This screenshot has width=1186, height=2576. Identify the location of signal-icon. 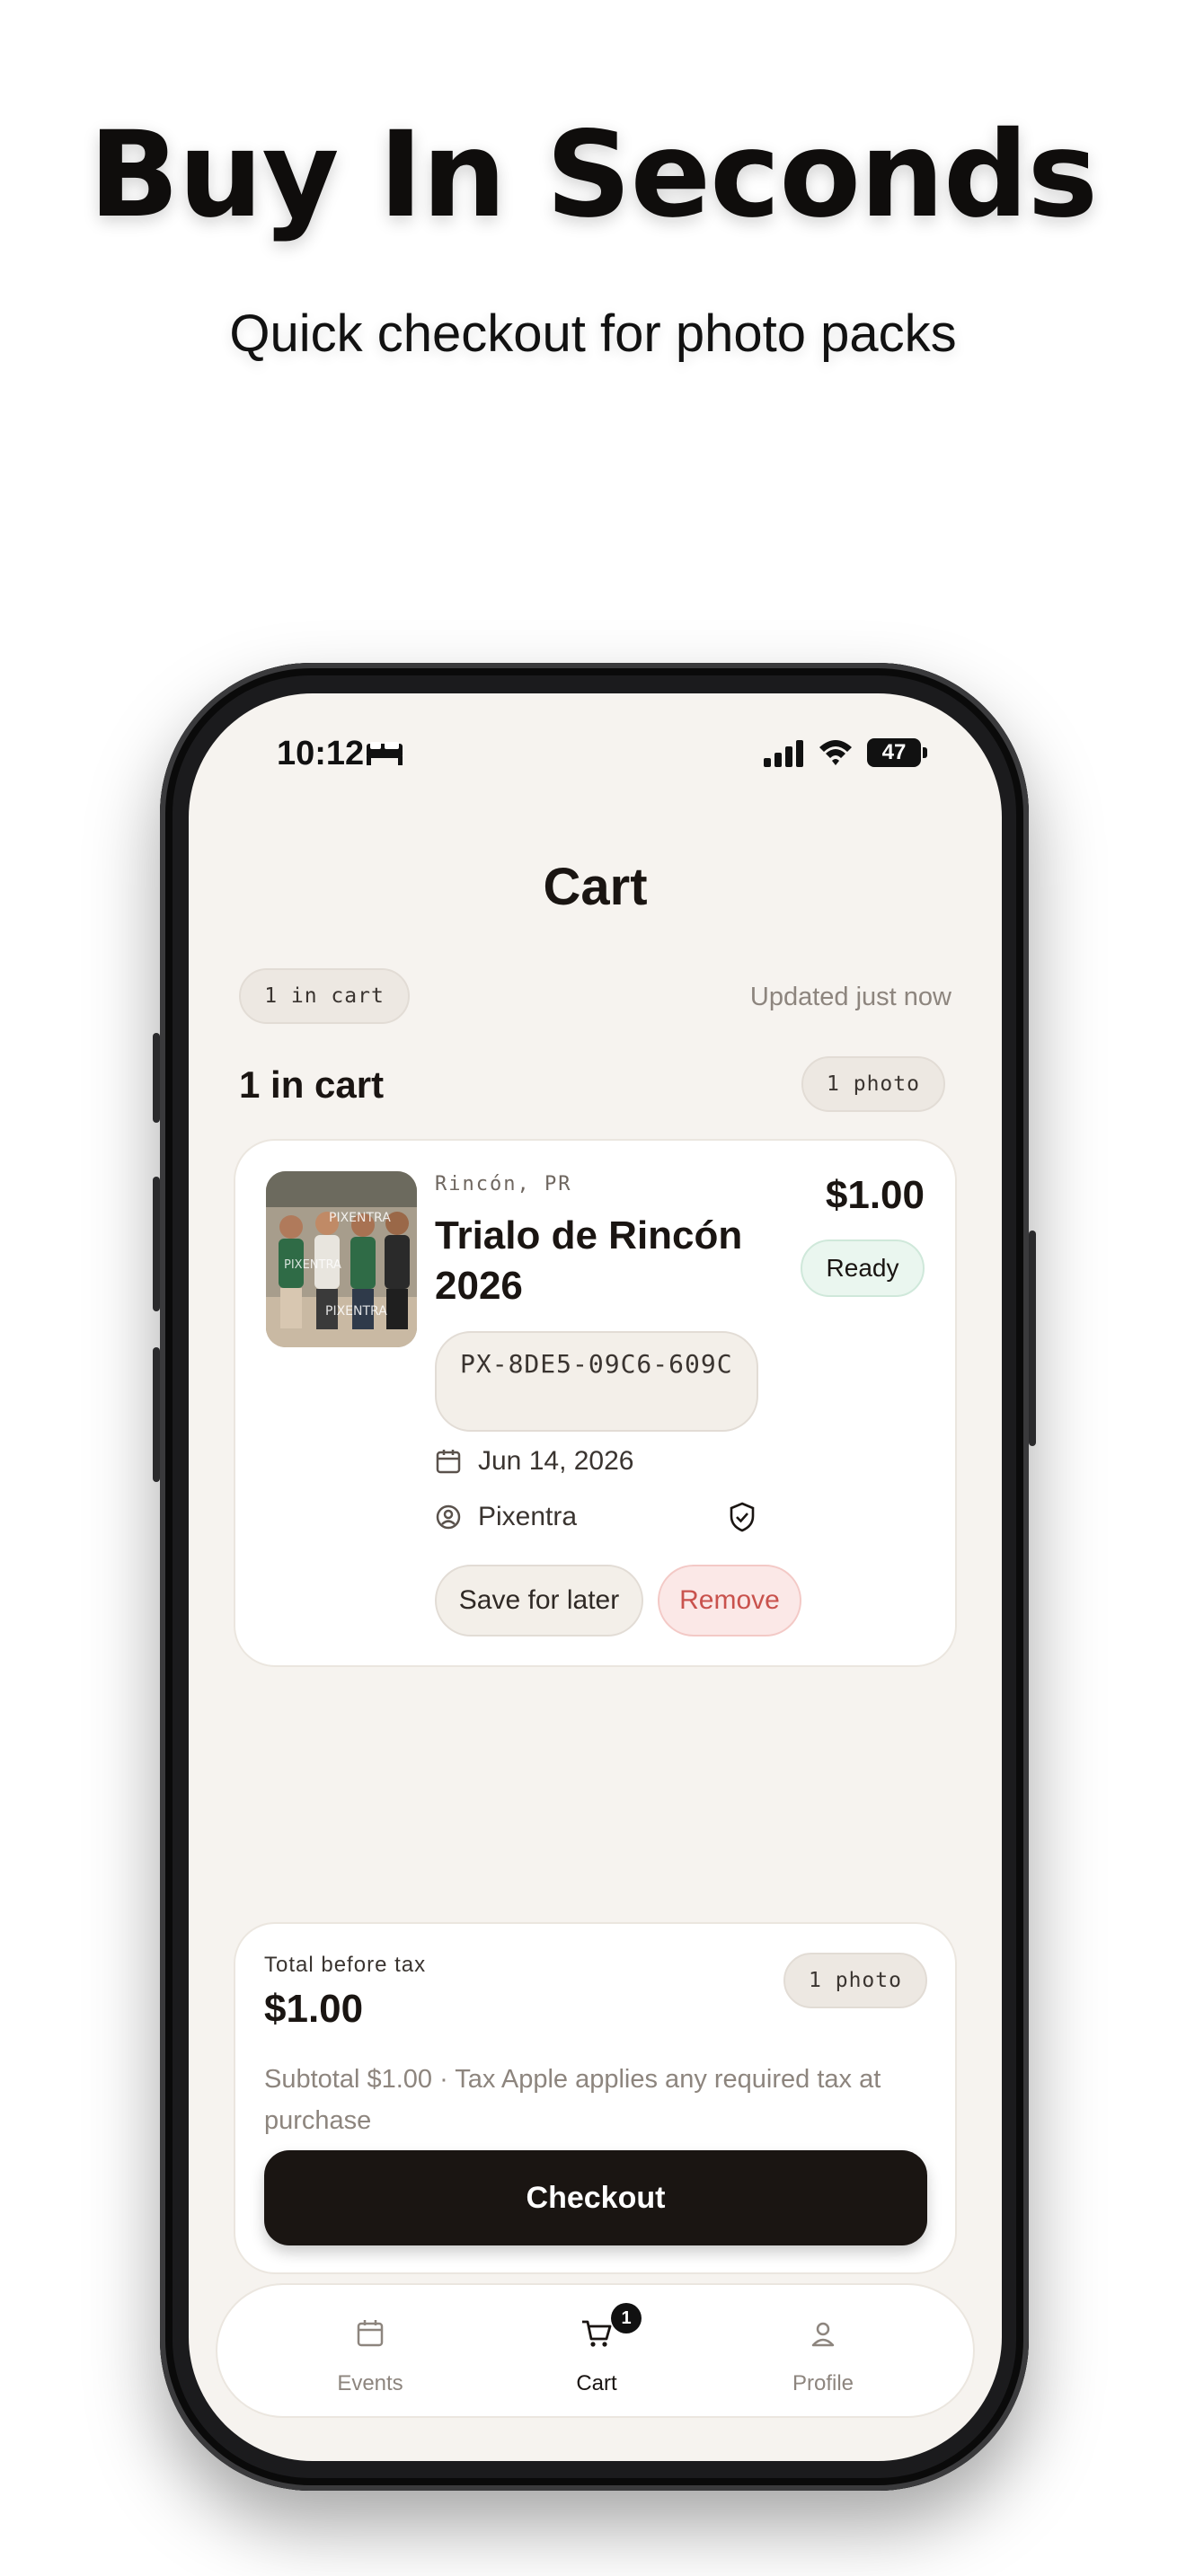
(783, 753).